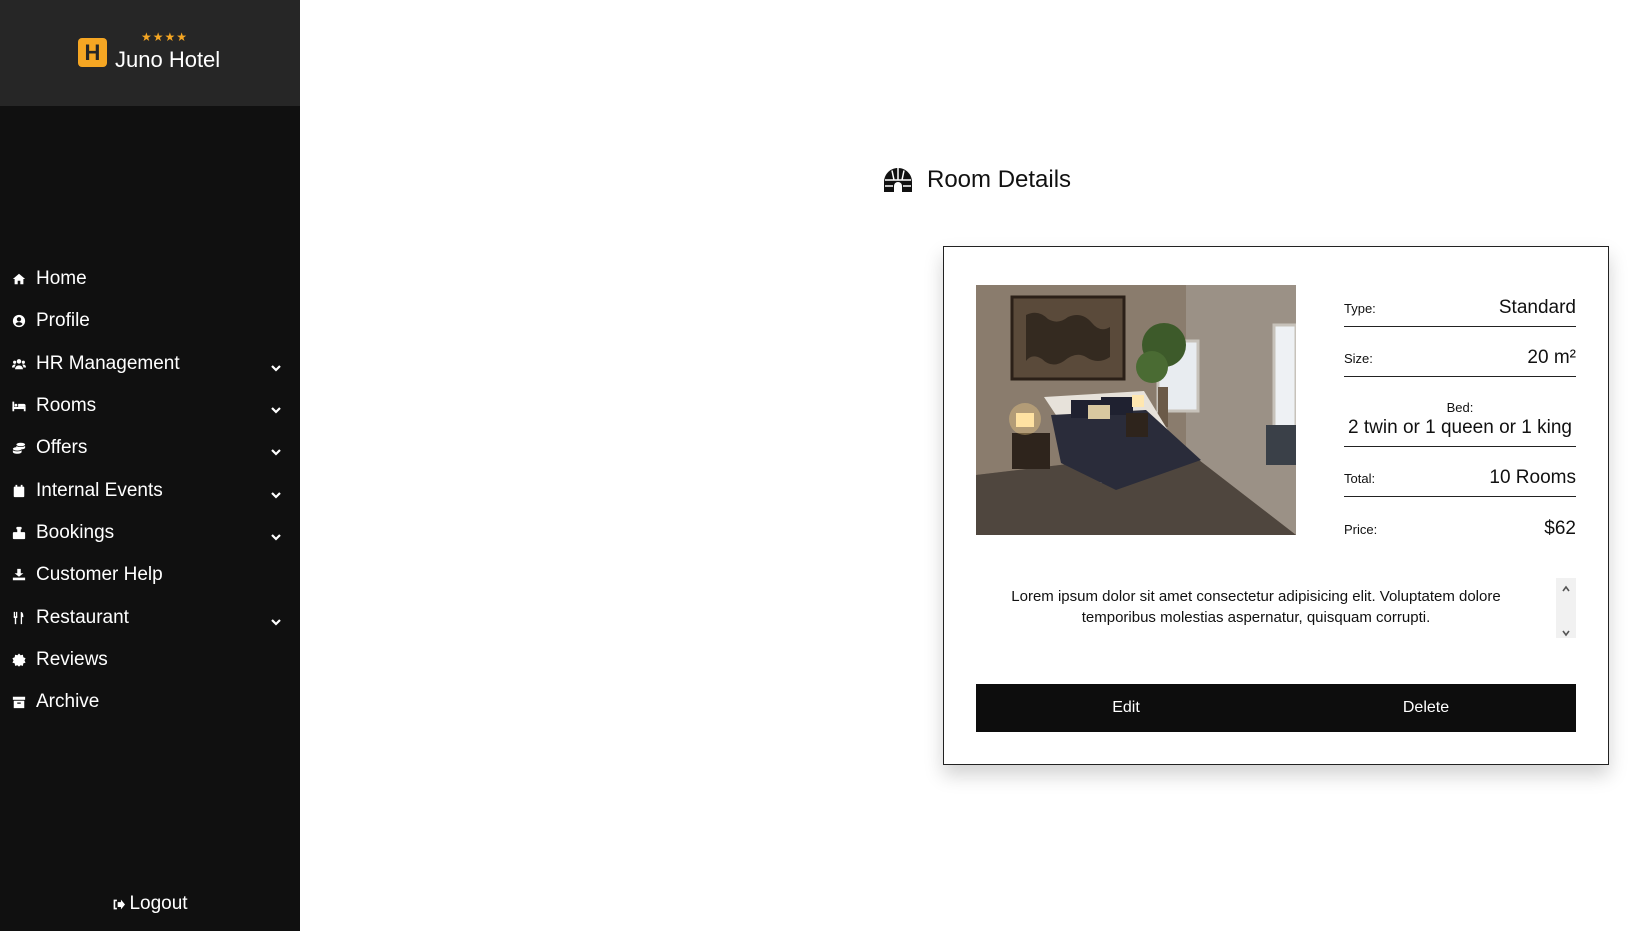  Describe the element at coordinates (63, 321) in the screenshot. I see `sidebar-item-label: Profile` at that location.